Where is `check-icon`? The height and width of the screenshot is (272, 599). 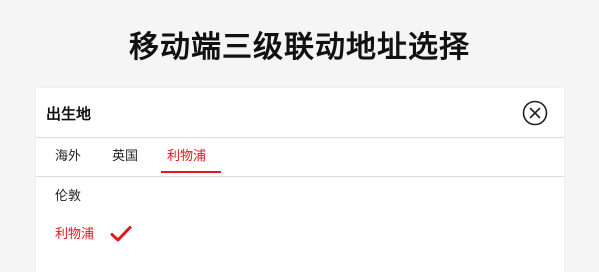 check-icon is located at coordinates (121, 234).